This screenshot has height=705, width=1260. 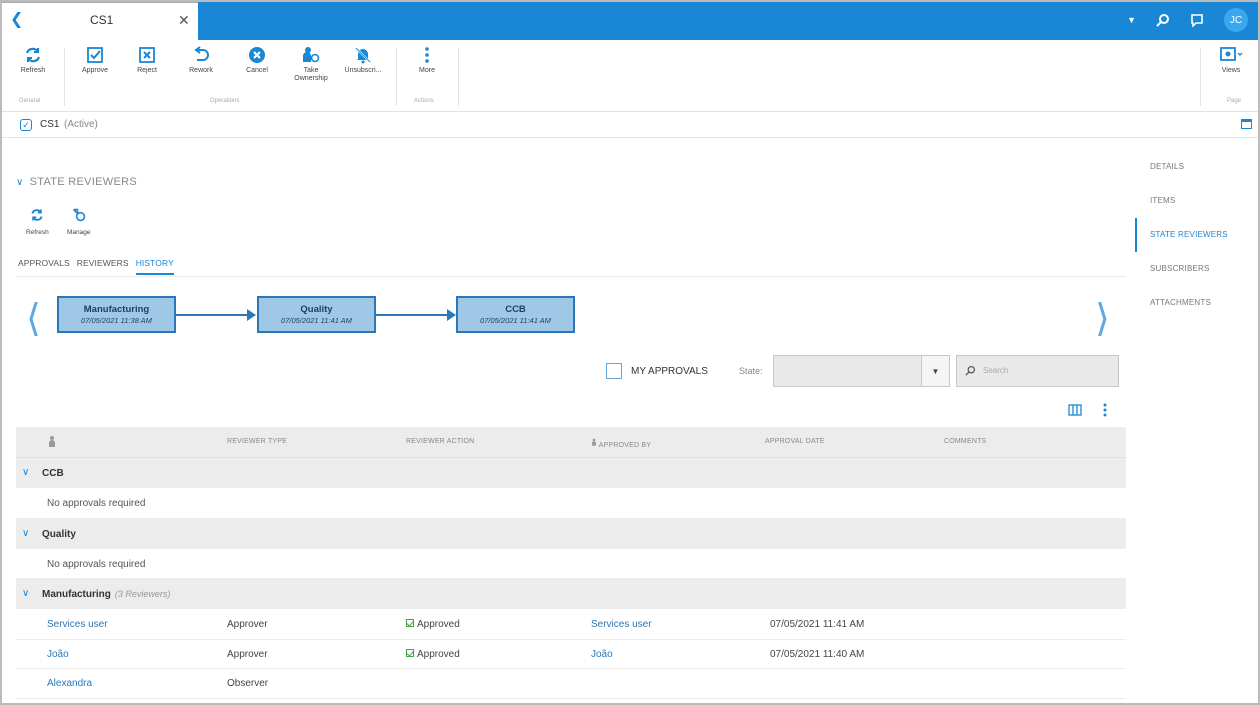 I want to click on rework-button: Rework, so click(x=201, y=60).